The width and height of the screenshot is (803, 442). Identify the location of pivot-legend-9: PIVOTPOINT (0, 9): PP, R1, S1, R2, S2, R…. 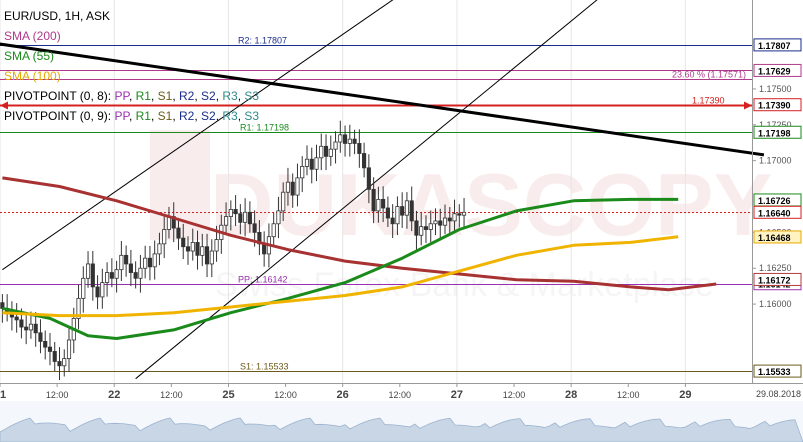
(131, 116).